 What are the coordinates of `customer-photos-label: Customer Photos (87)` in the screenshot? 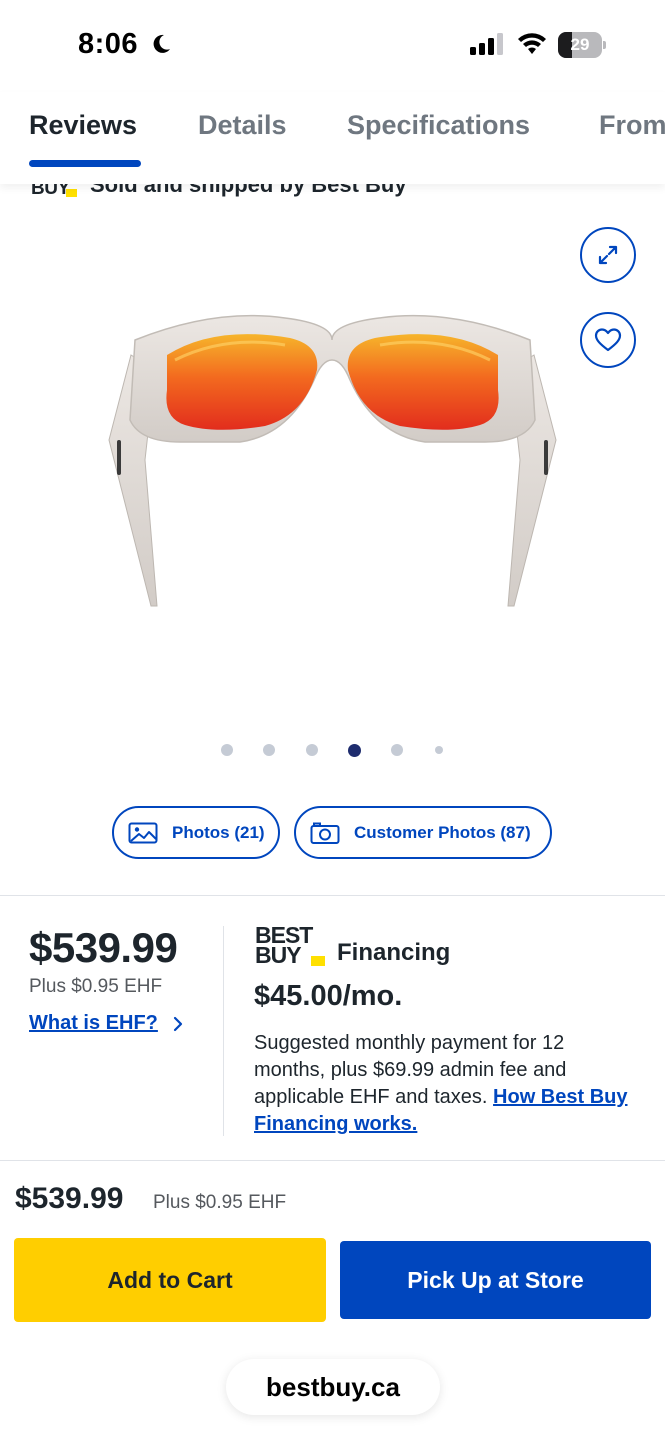 It's located at (442, 832).